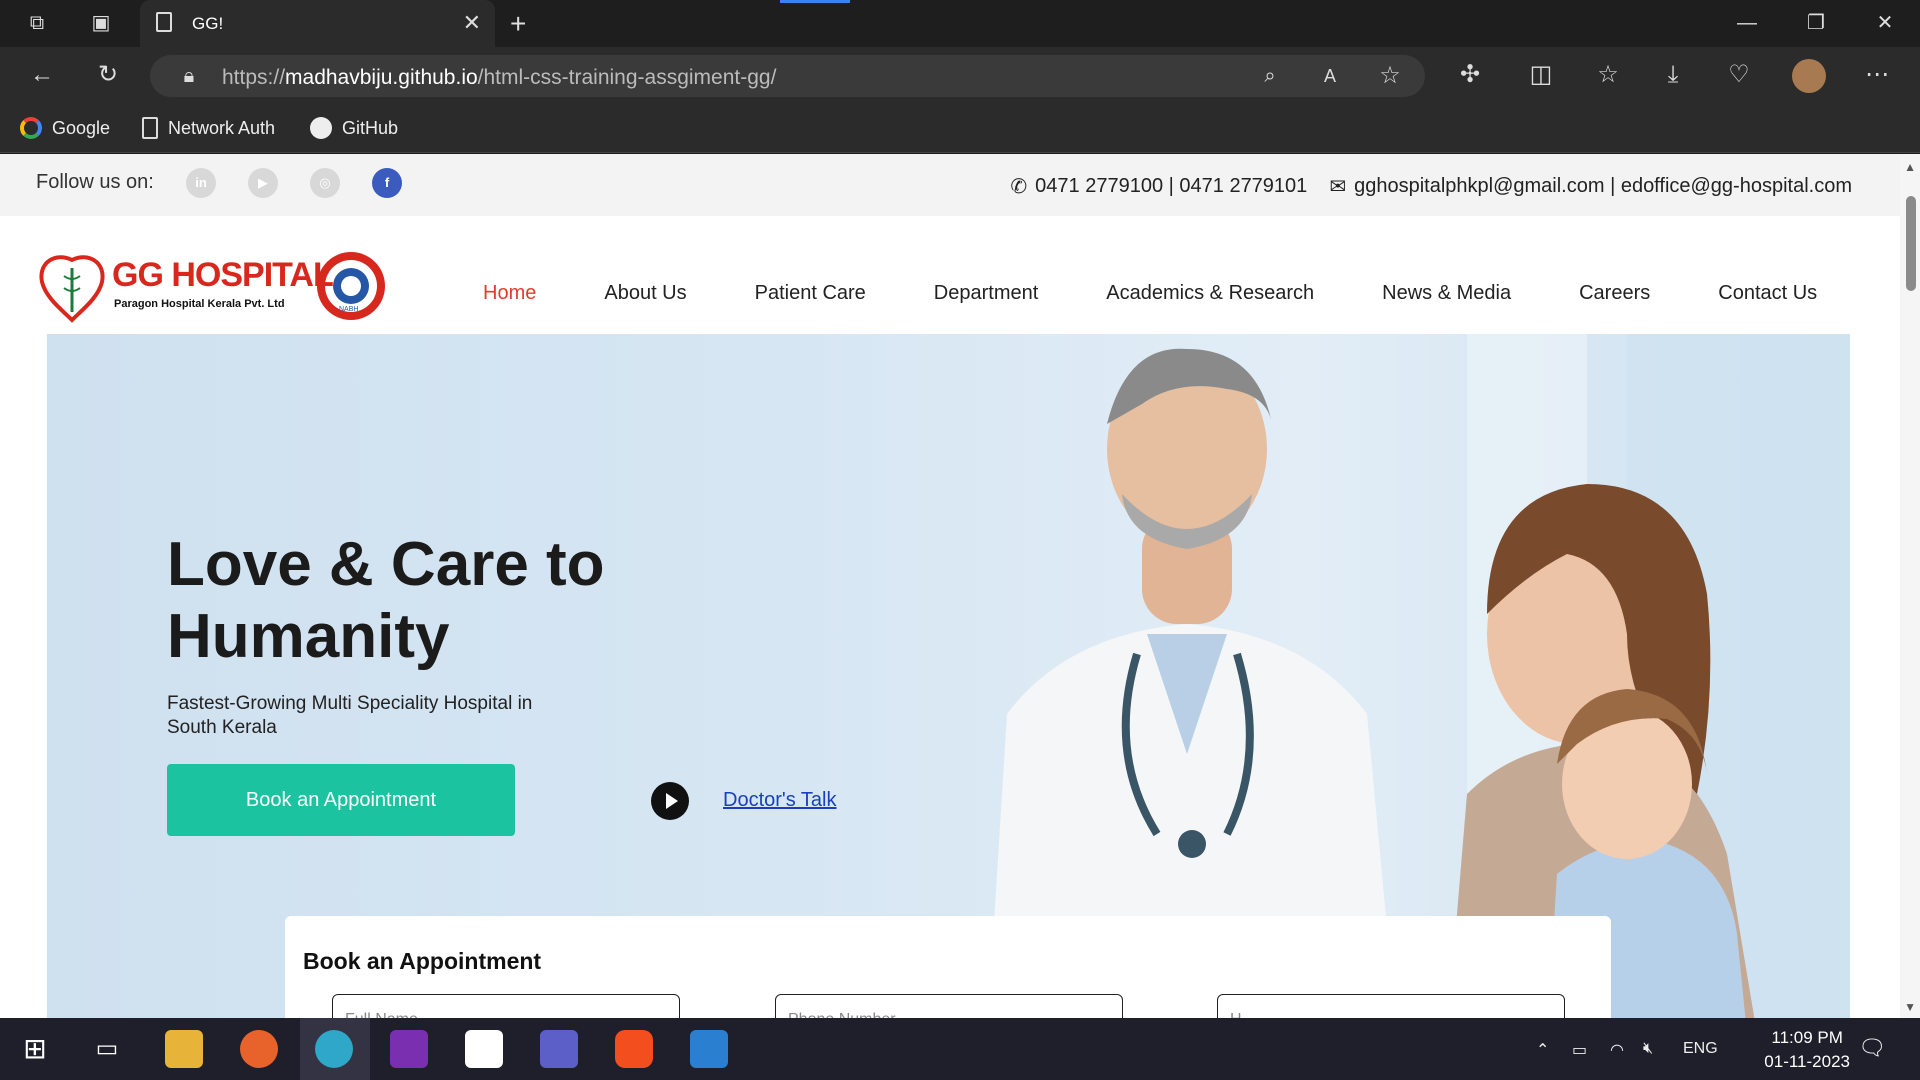  I want to click on nav-about-us: About Us, so click(645, 293).